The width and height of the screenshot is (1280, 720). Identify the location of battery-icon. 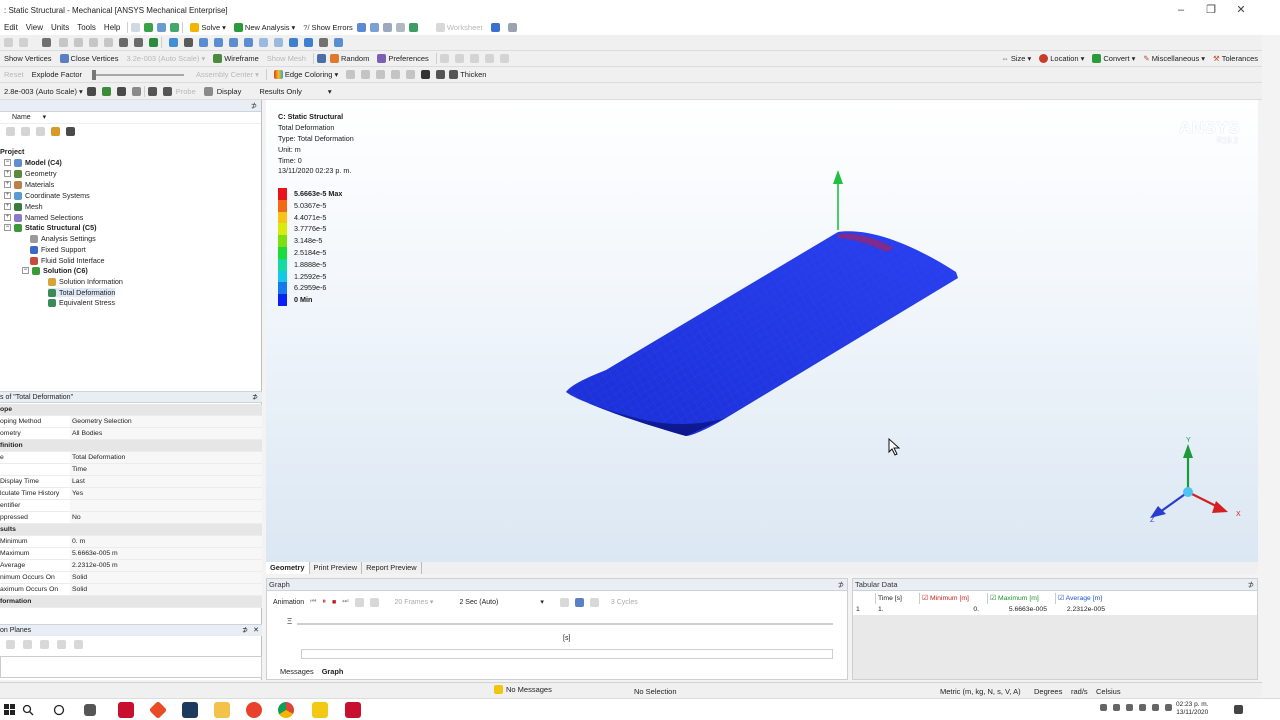
(1142, 707).